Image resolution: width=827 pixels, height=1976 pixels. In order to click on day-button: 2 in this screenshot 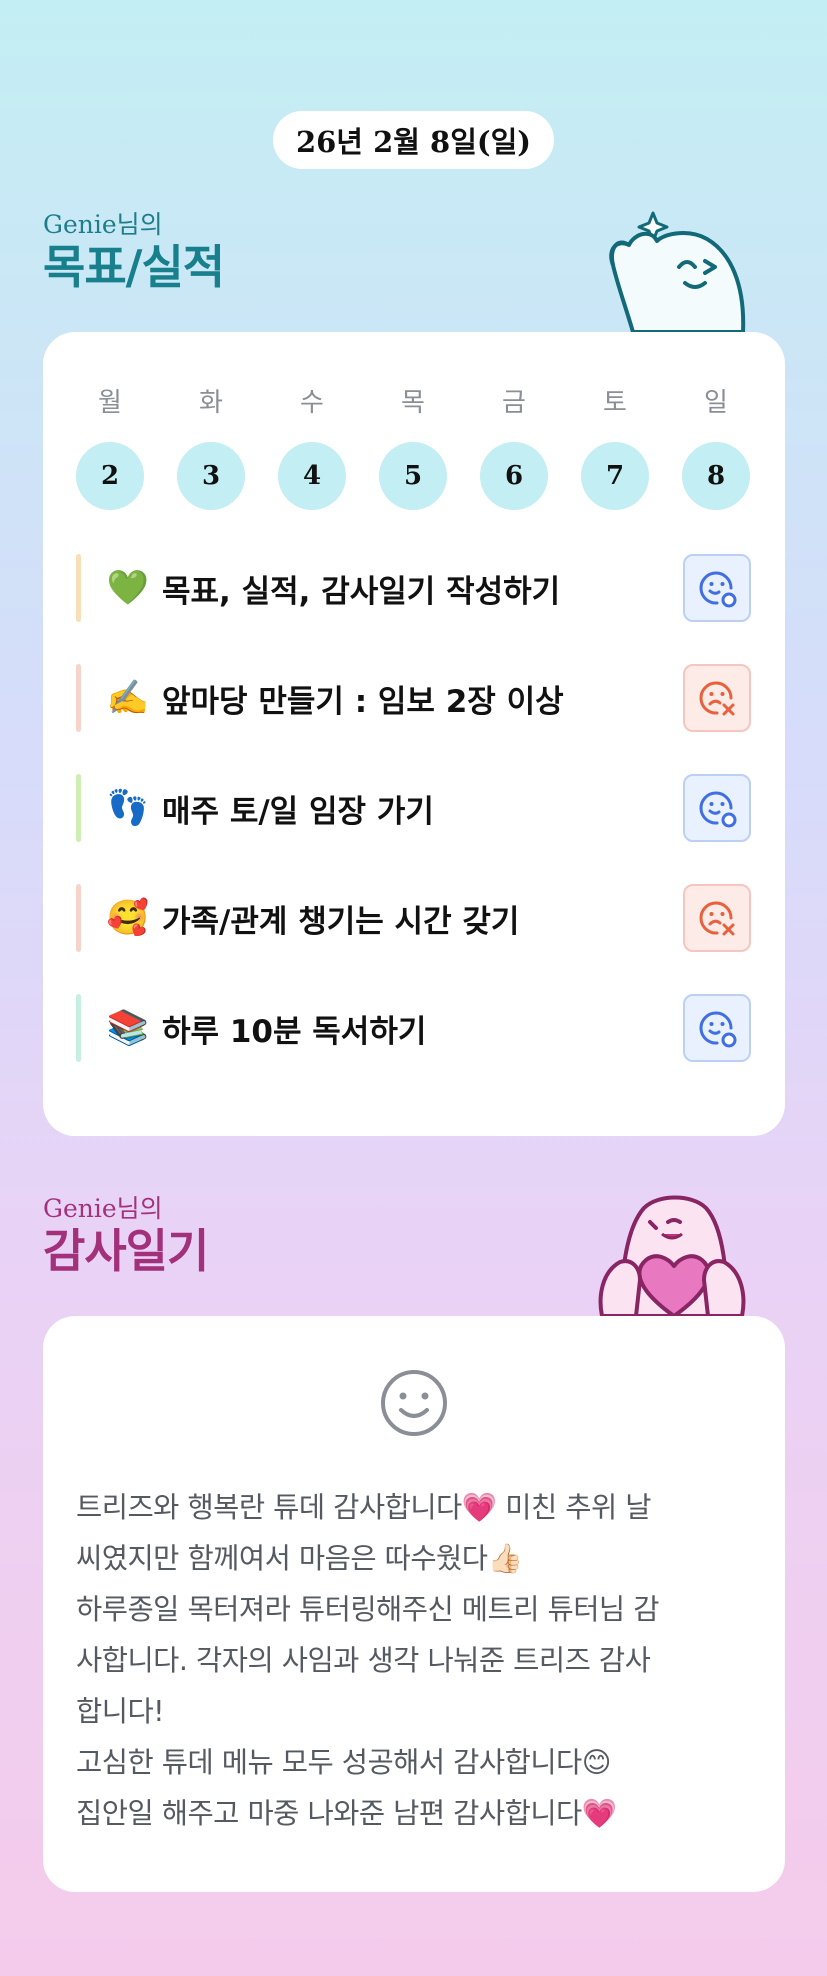, I will do `click(110, 476)`.